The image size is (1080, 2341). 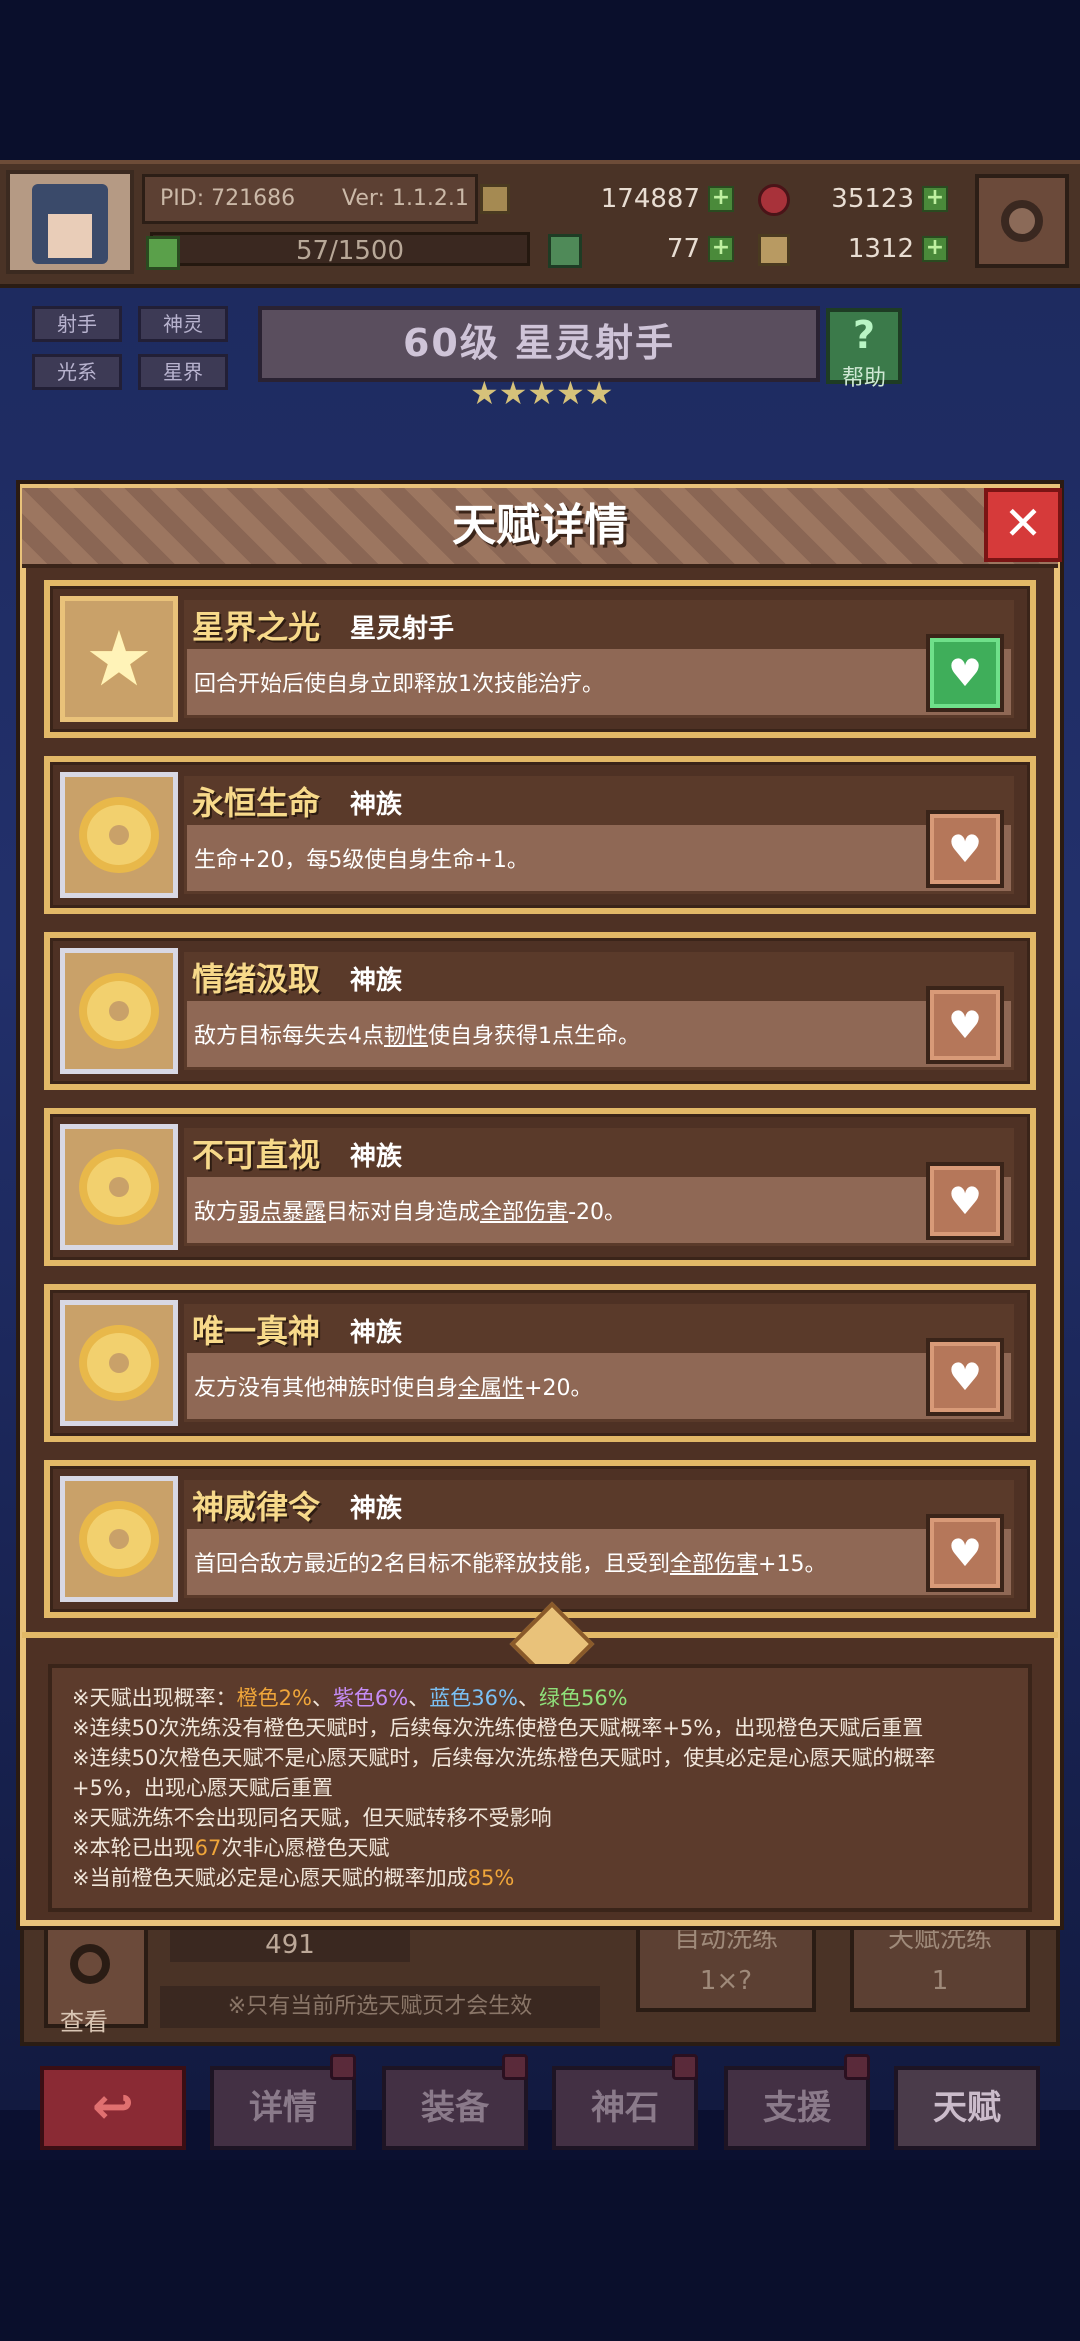 I want to click on keyword-link: 弱点暴露, so click(x=282, y=1212).